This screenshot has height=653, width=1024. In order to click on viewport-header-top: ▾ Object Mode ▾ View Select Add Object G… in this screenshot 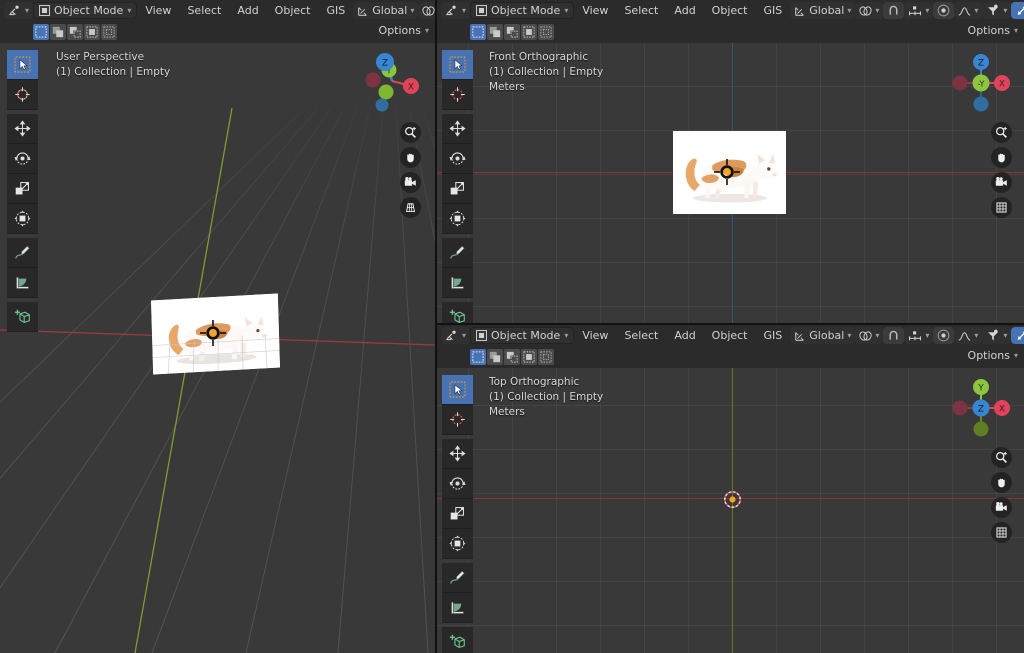, I will do `click(730, 346)`.